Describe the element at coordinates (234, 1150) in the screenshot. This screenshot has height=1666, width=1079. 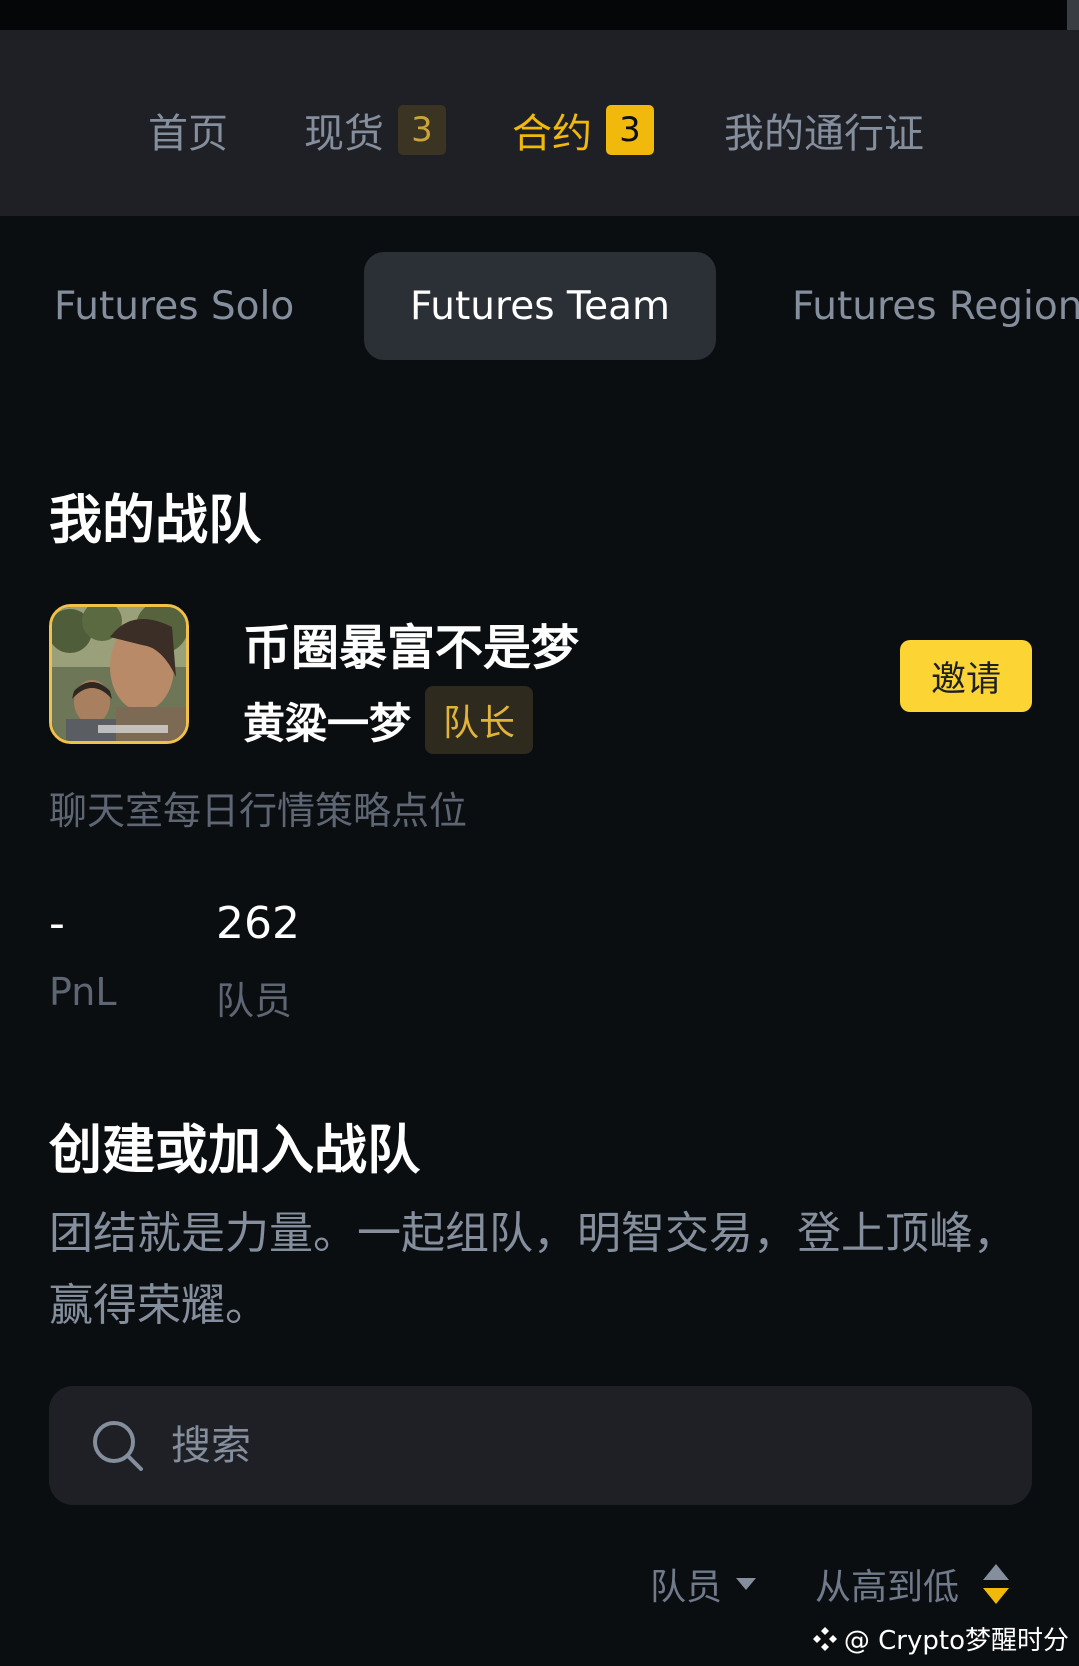
I see `create-join-heading: 创建或加入战队` at that location.